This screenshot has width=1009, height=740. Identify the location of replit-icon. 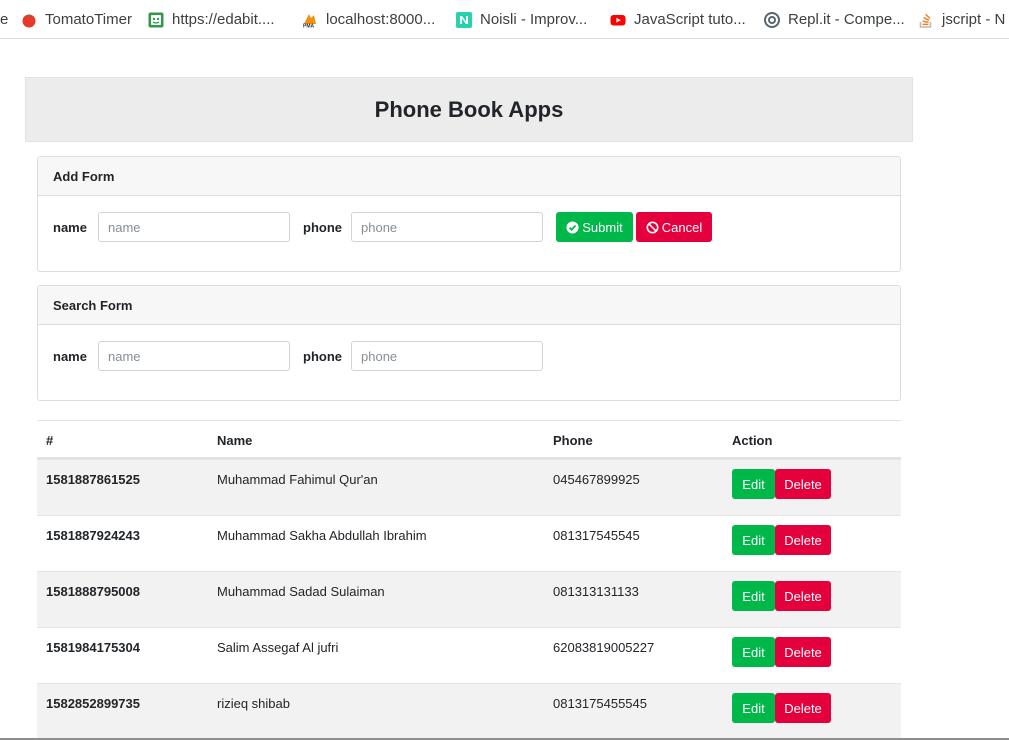
(772, 19).